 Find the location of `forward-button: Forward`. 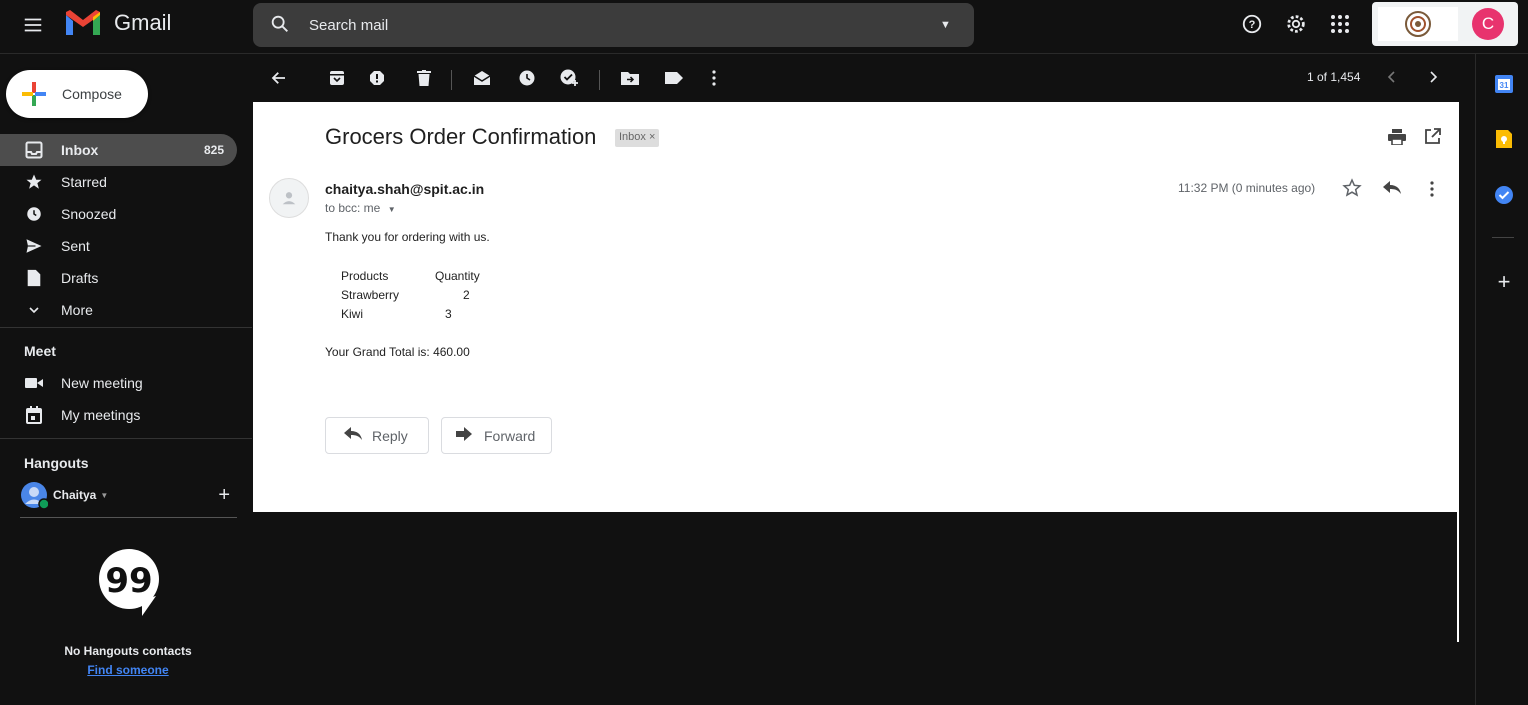

forward-button: Forward is located at coordinates (496, 435).